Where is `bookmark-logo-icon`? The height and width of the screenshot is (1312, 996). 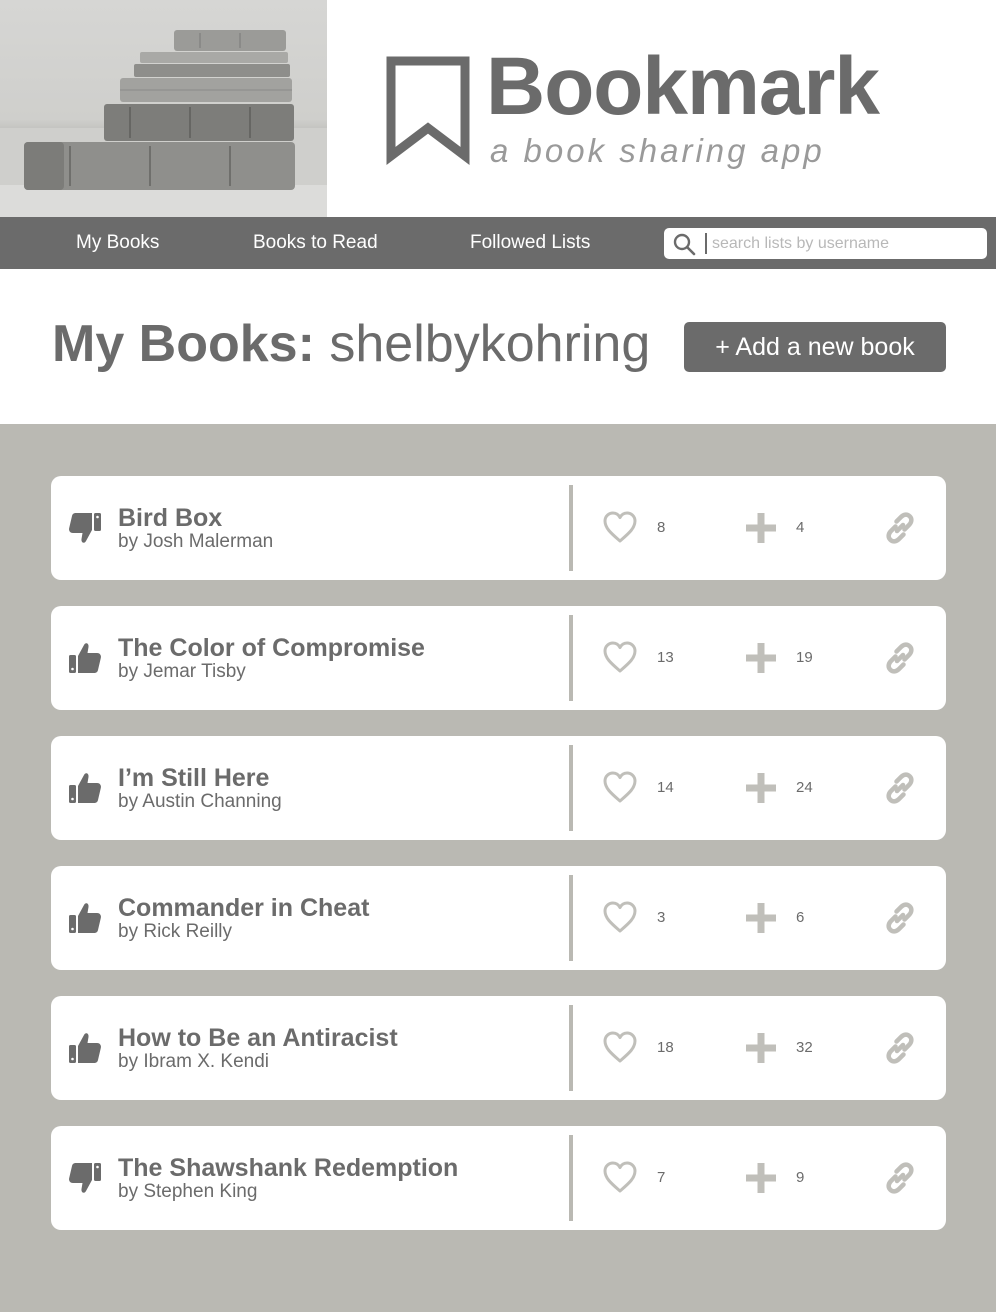
bookmark-logo-icon is located at coordinates (428, 111).